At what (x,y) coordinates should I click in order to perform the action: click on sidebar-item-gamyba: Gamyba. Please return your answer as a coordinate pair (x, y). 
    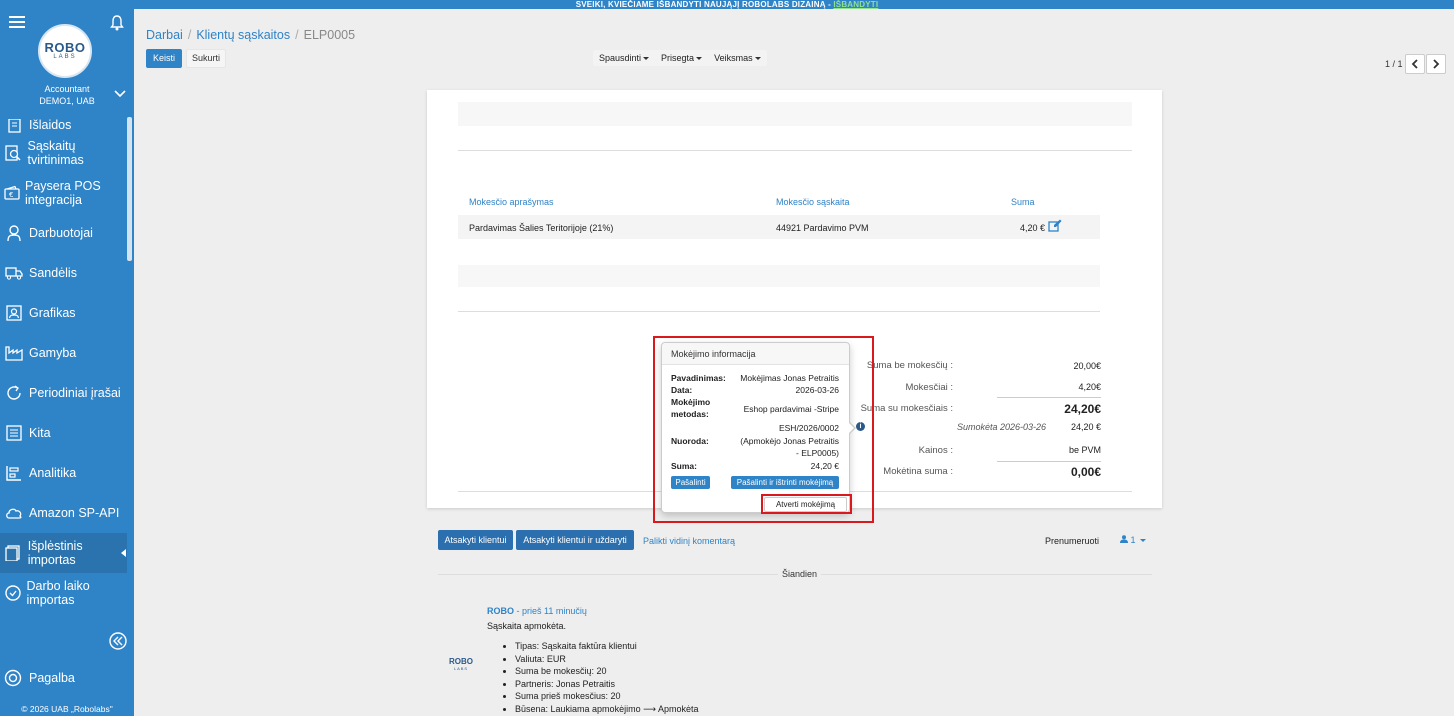
    Looking at the image, I should click on (63, 353).